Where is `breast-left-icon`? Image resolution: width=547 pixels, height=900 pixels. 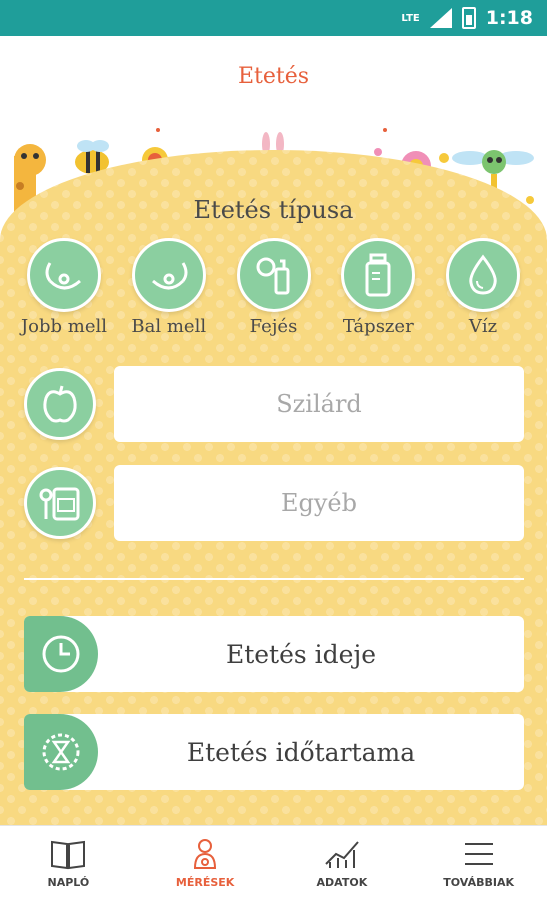
breast-left-icon is located at coordinates (168, 275).